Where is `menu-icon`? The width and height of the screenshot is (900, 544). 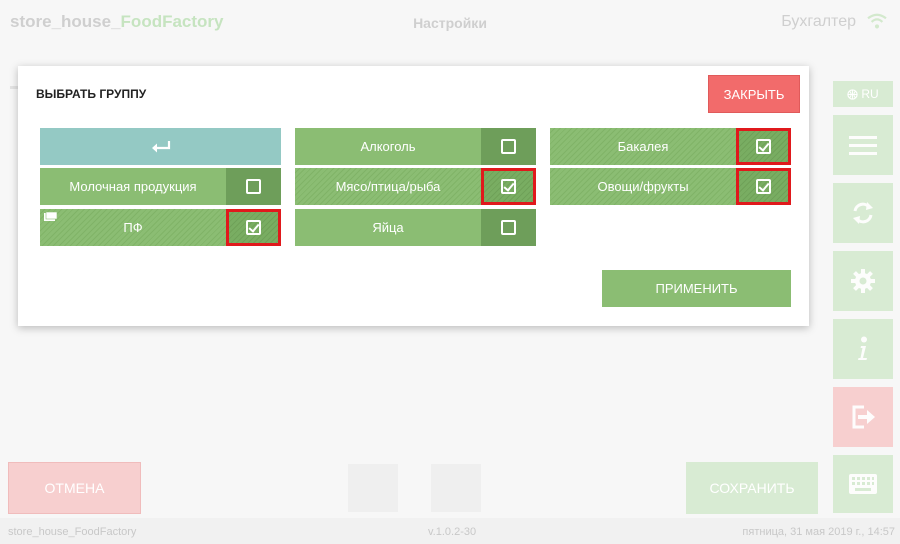 menu-icon is located at coordinates (863, 145).